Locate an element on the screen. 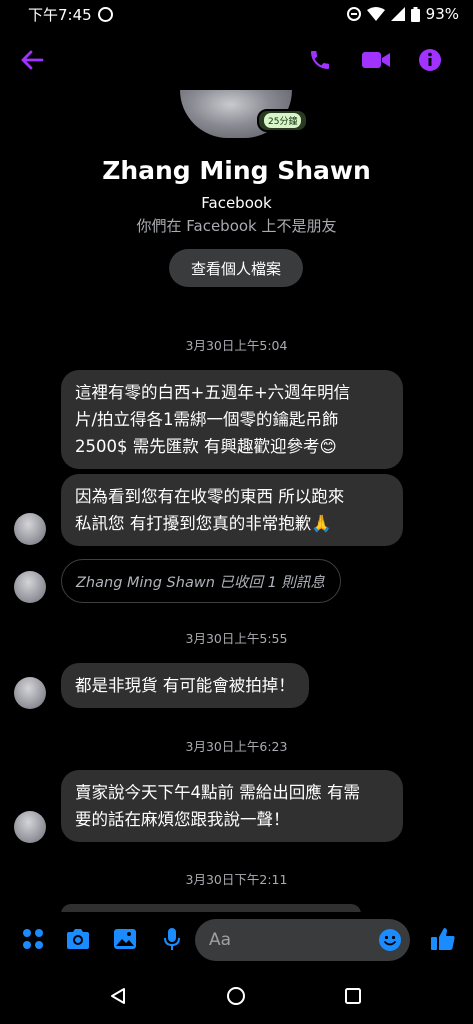 This screenshot has width=473, height=1024. info-icon is located at coordinates (430, 60).